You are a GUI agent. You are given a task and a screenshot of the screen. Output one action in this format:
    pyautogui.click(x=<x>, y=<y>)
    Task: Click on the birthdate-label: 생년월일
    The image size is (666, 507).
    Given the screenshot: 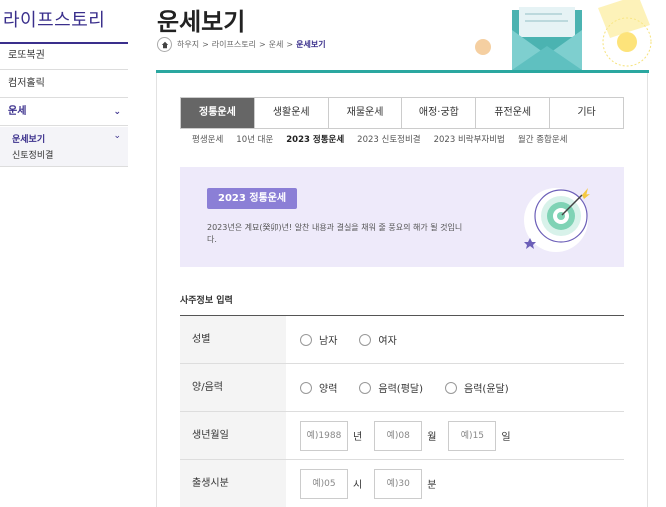 What is the action you would take?
    pyautogui.click(x=233, y=435)
    